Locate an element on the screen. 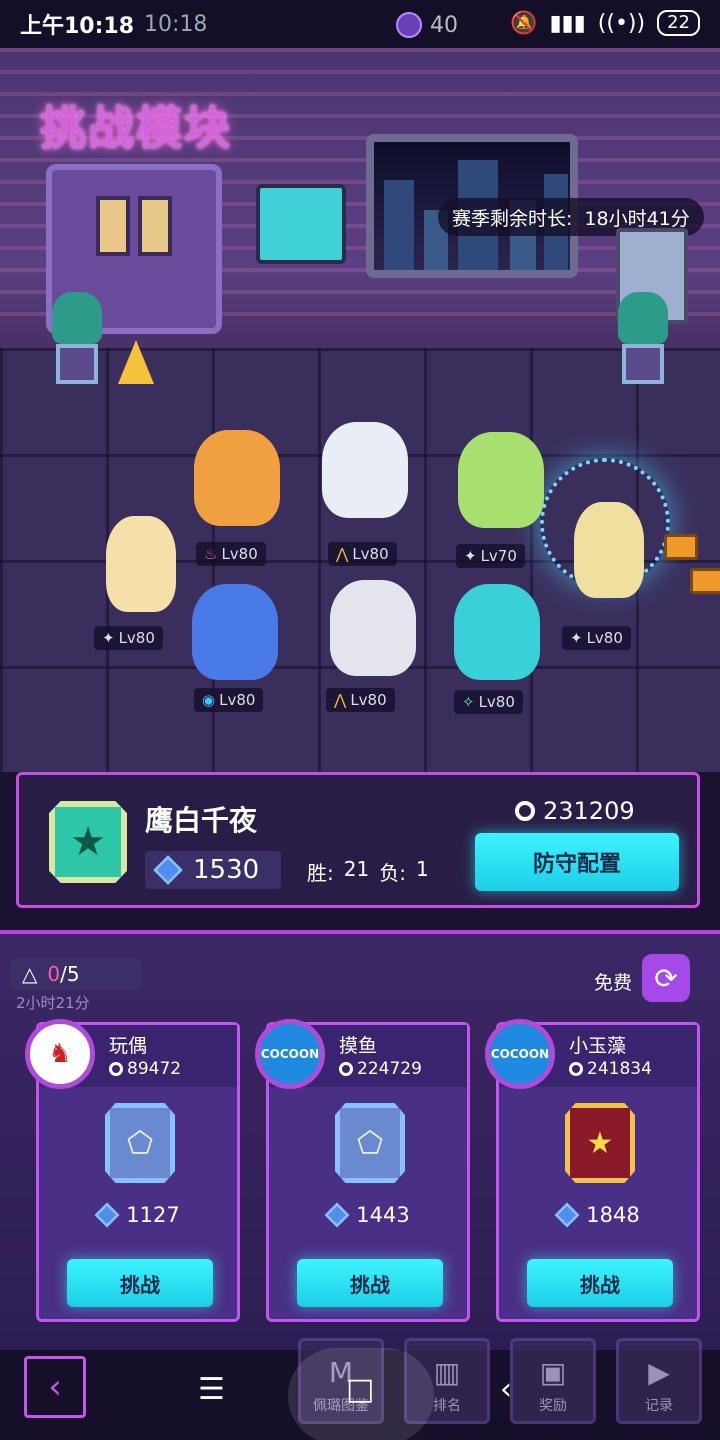 Image resolution: width=720 pixels, height=1440 pixels. opponent-rank-badge: ⬠ is located at coordinates (370, 1143).